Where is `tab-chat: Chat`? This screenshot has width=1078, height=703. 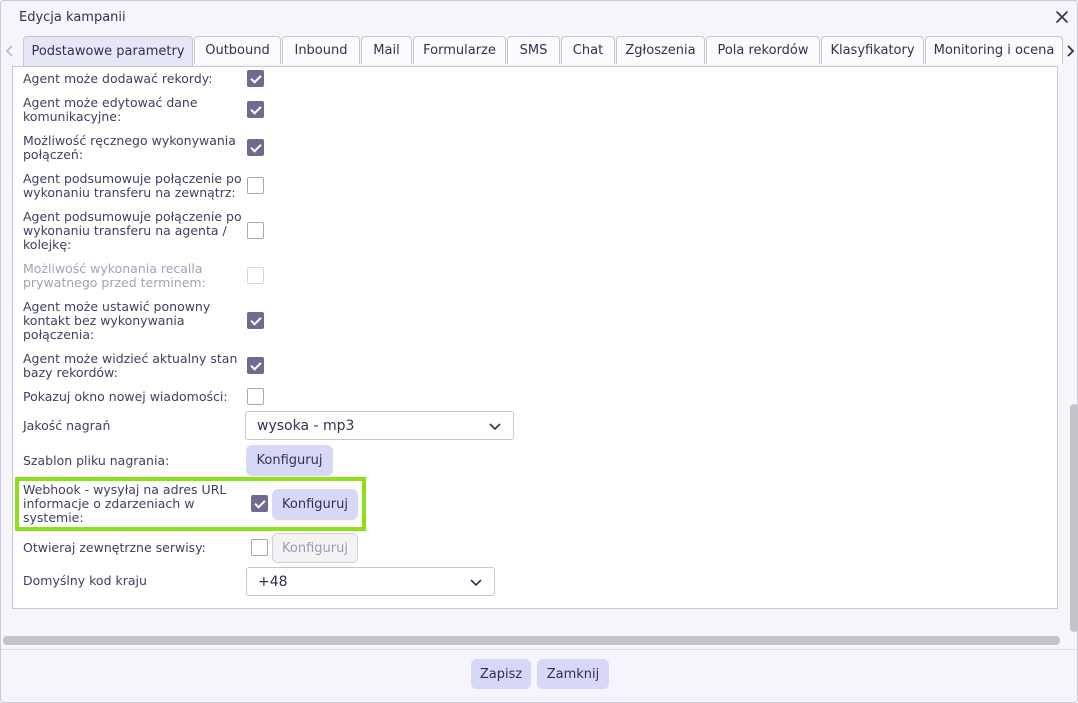 tab-chat: Chat is located at coordinates (588, 50).